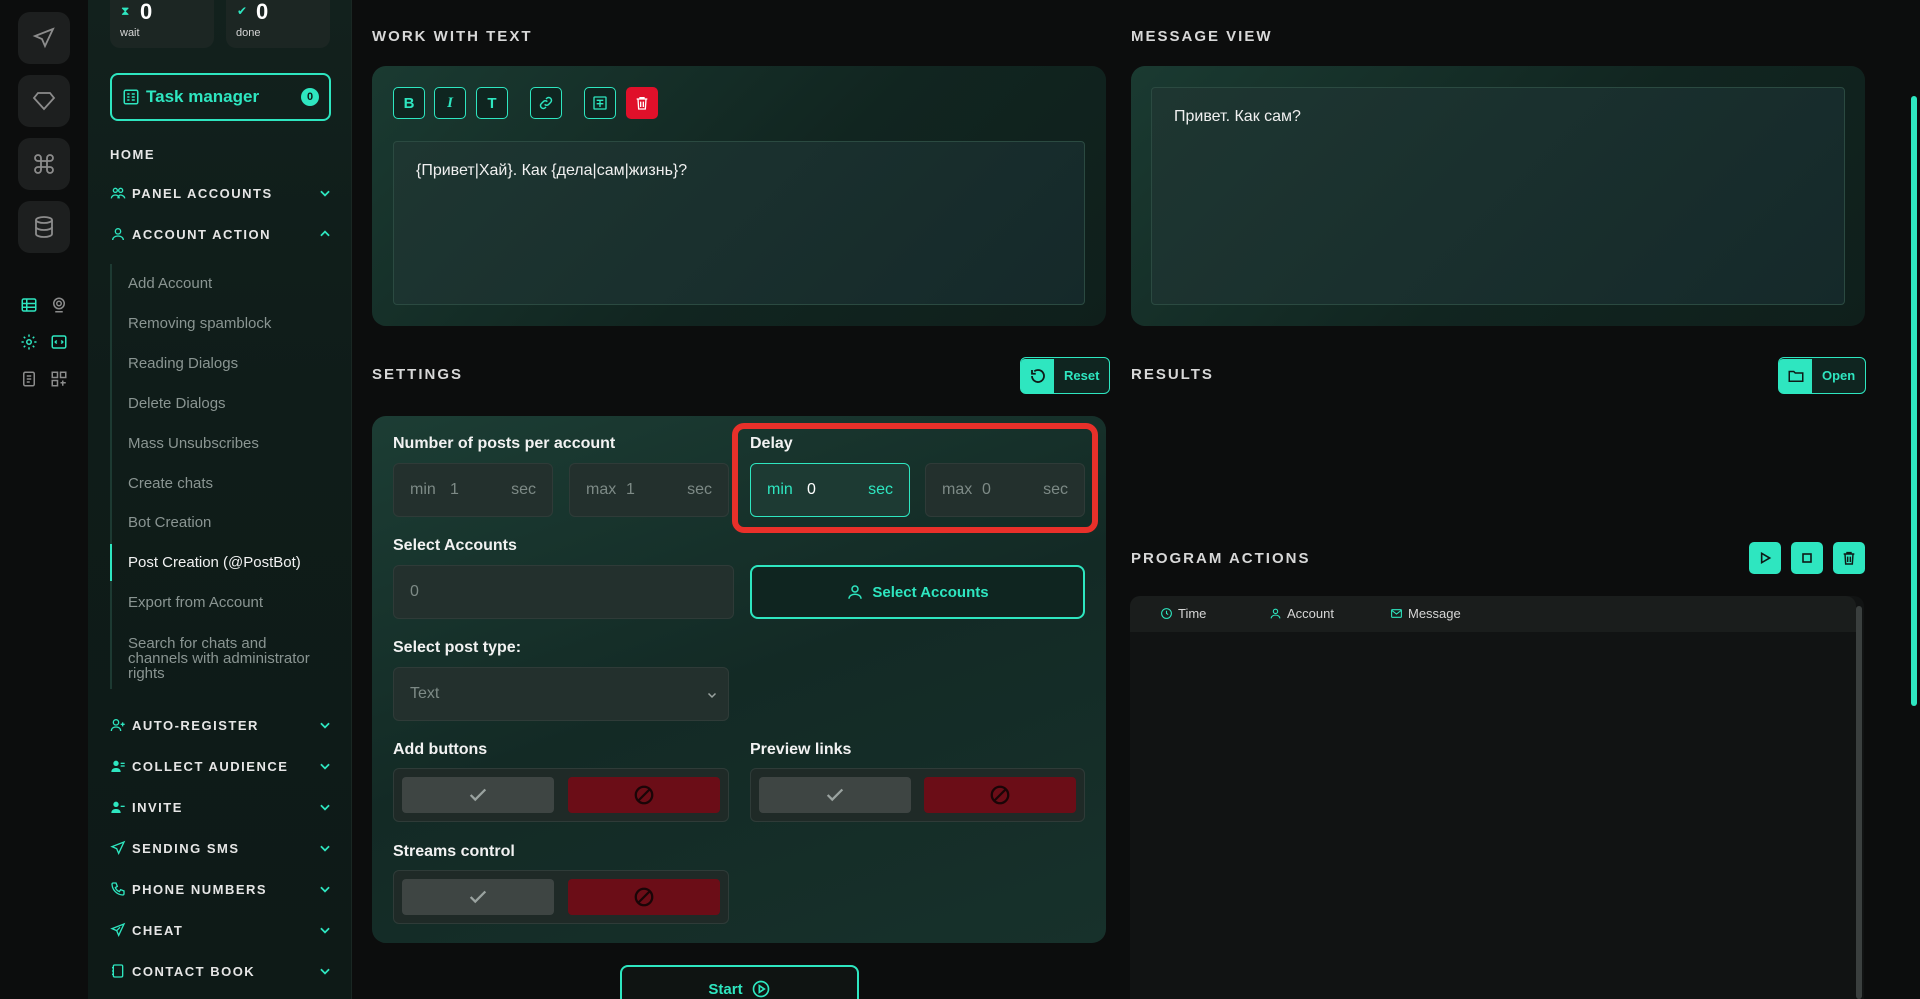  Describe the element at coordinates (228, 522) in the screenshot. I see `sub-item-bot-creation: Bot Creation` at that location.